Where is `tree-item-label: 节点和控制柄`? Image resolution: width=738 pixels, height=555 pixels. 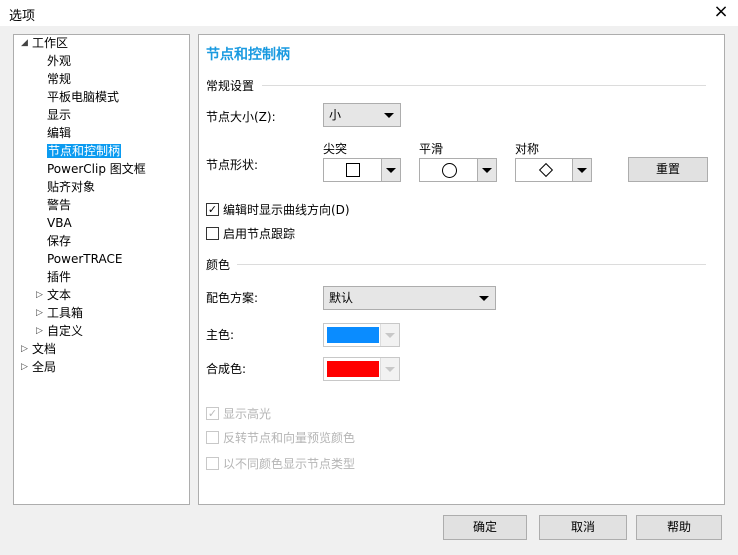 tree-item-label: 节点和控制柄 is located at coordinates (84, 151).